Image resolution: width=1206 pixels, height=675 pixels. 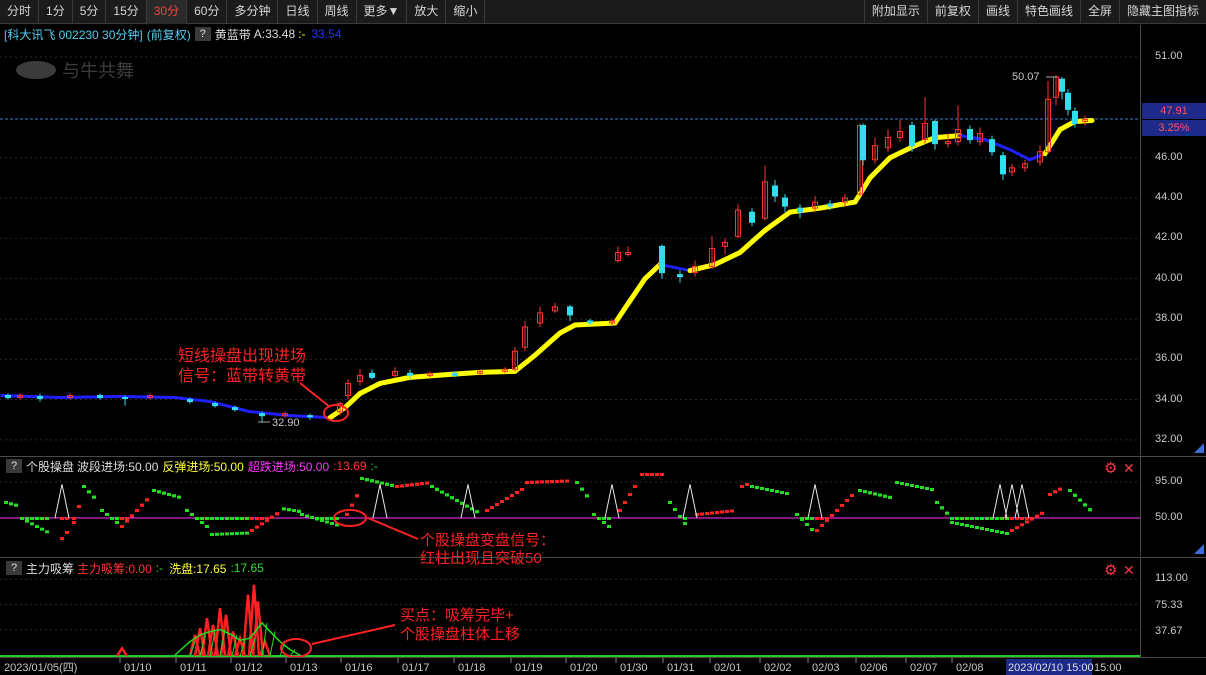 What do you see at coordinates (253, 12) in the screenshot?
I see `period-tab-6: 多分钟` at bounding box center [253, 12].